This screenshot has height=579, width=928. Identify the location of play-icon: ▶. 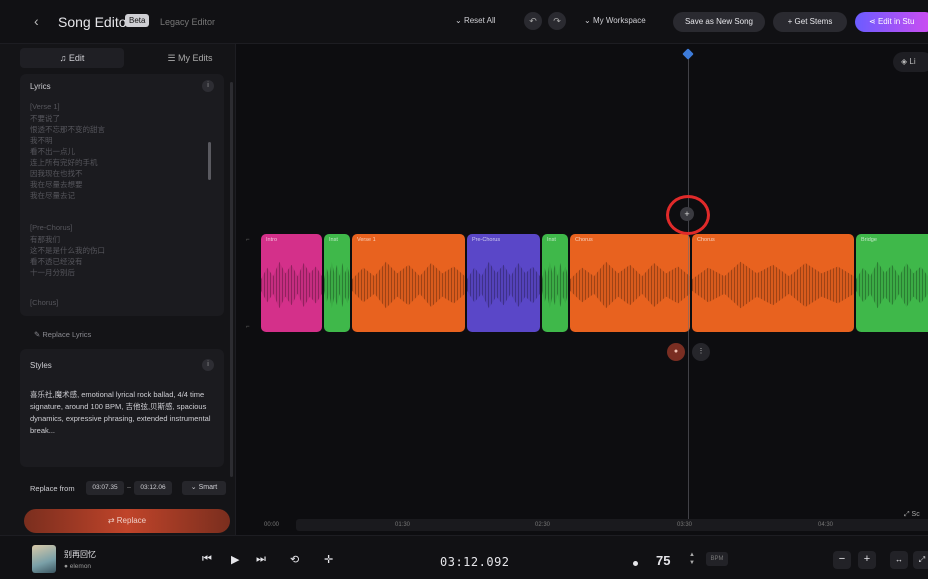
(235, 559).